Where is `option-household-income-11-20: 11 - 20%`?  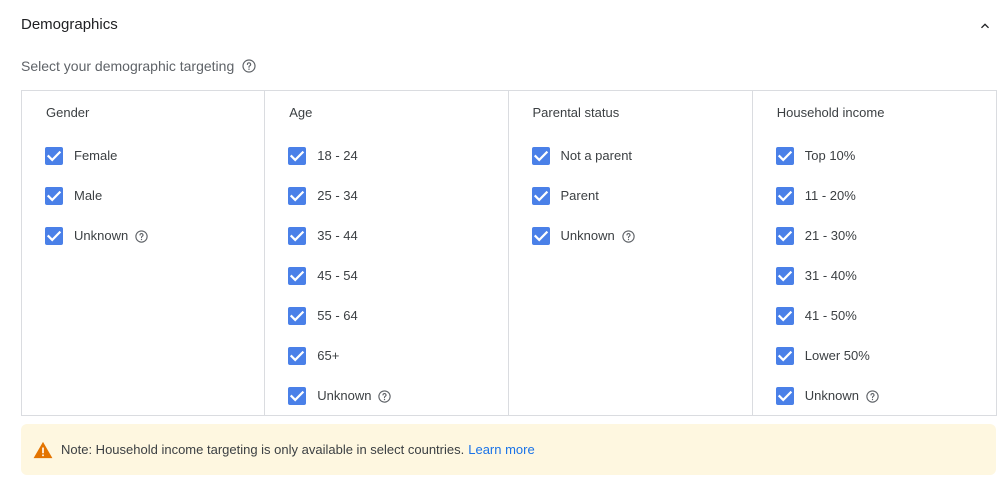
option-household-income-11-20: 11 - 20% is located at coordinates (815, 196).